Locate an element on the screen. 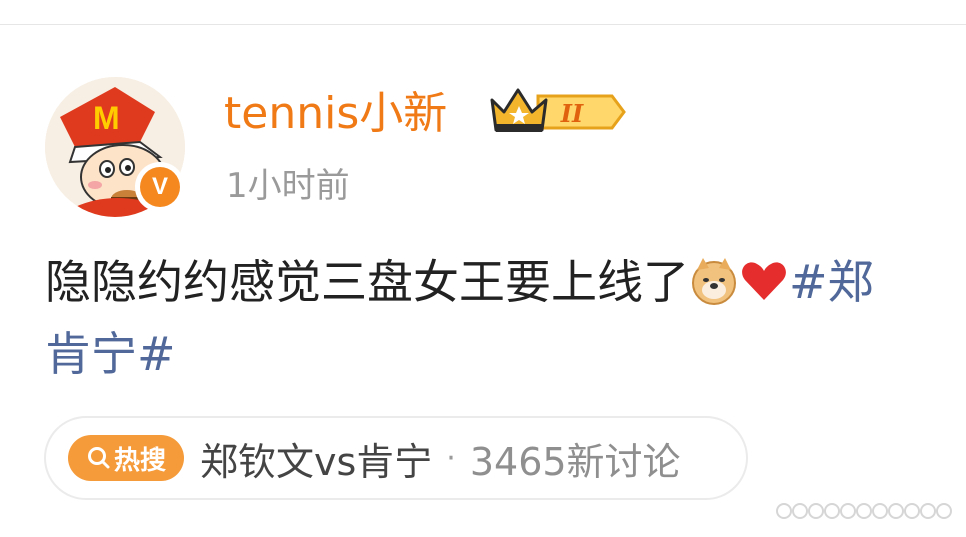 The height and width of the screenshot is (537, 966). rank-crown-badge: II is located at coordinates (558, 112).